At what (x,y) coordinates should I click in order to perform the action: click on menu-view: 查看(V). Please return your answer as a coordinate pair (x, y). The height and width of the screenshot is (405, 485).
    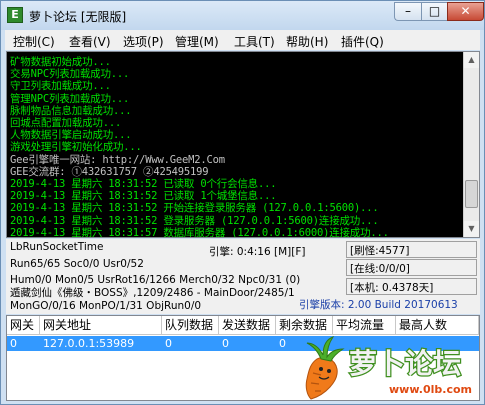
    Looking at the image, I should click on (90, 41).